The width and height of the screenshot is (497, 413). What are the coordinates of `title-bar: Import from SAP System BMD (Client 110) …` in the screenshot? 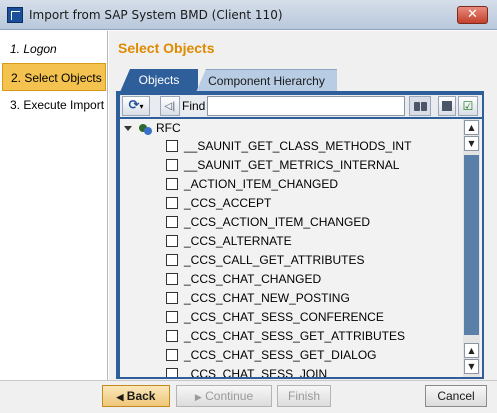 It's located at (248, 15).